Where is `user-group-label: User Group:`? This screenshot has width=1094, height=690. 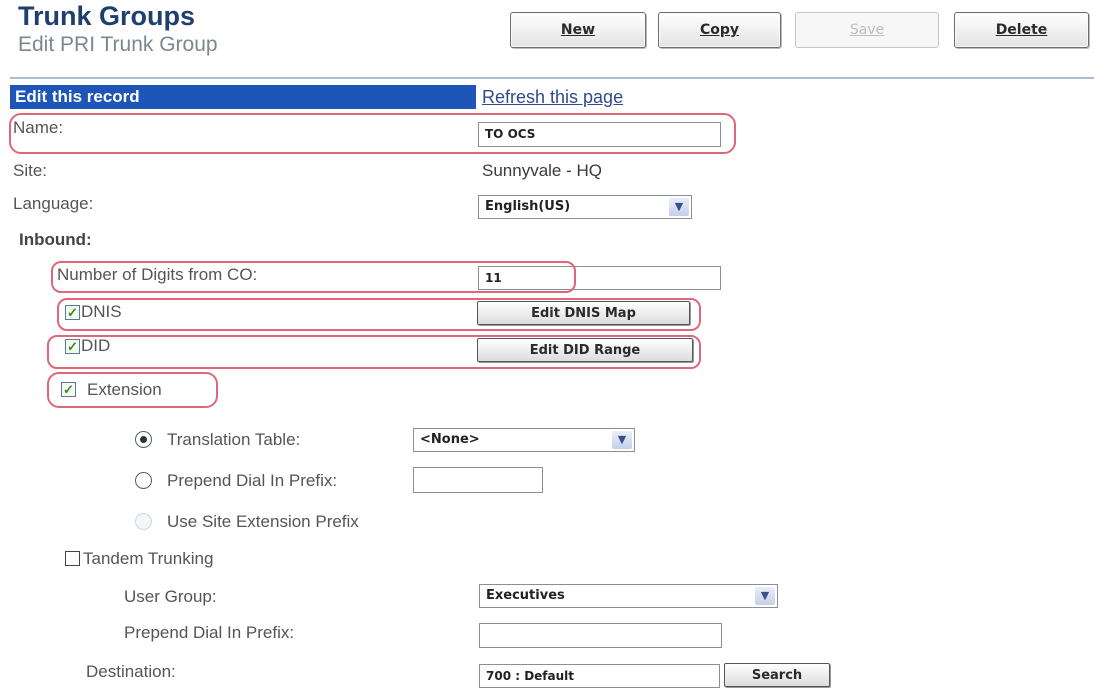 user-group-label: User Group: is located at coordinates (170, 596).